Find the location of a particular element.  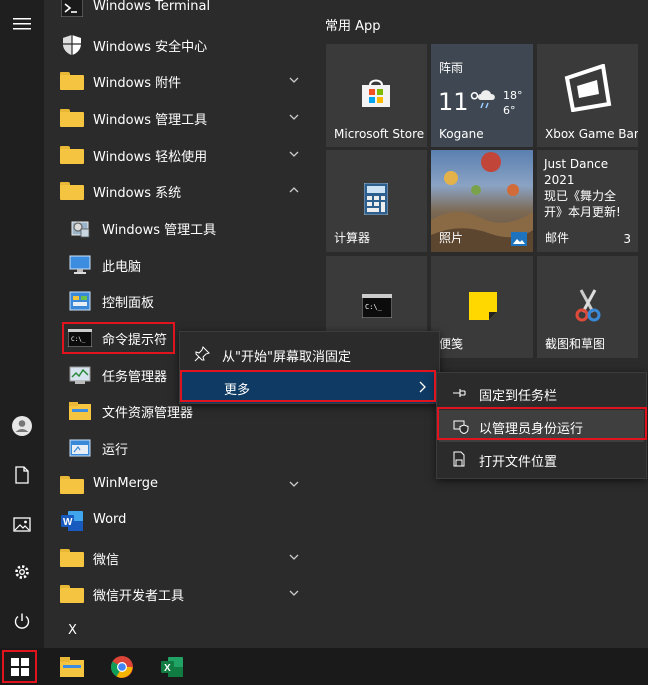

tile-sticky-notes: 便笺 is located at coordinates (482, 307).